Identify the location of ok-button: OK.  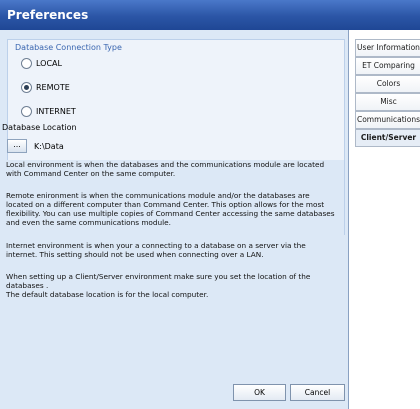
(259, 392).